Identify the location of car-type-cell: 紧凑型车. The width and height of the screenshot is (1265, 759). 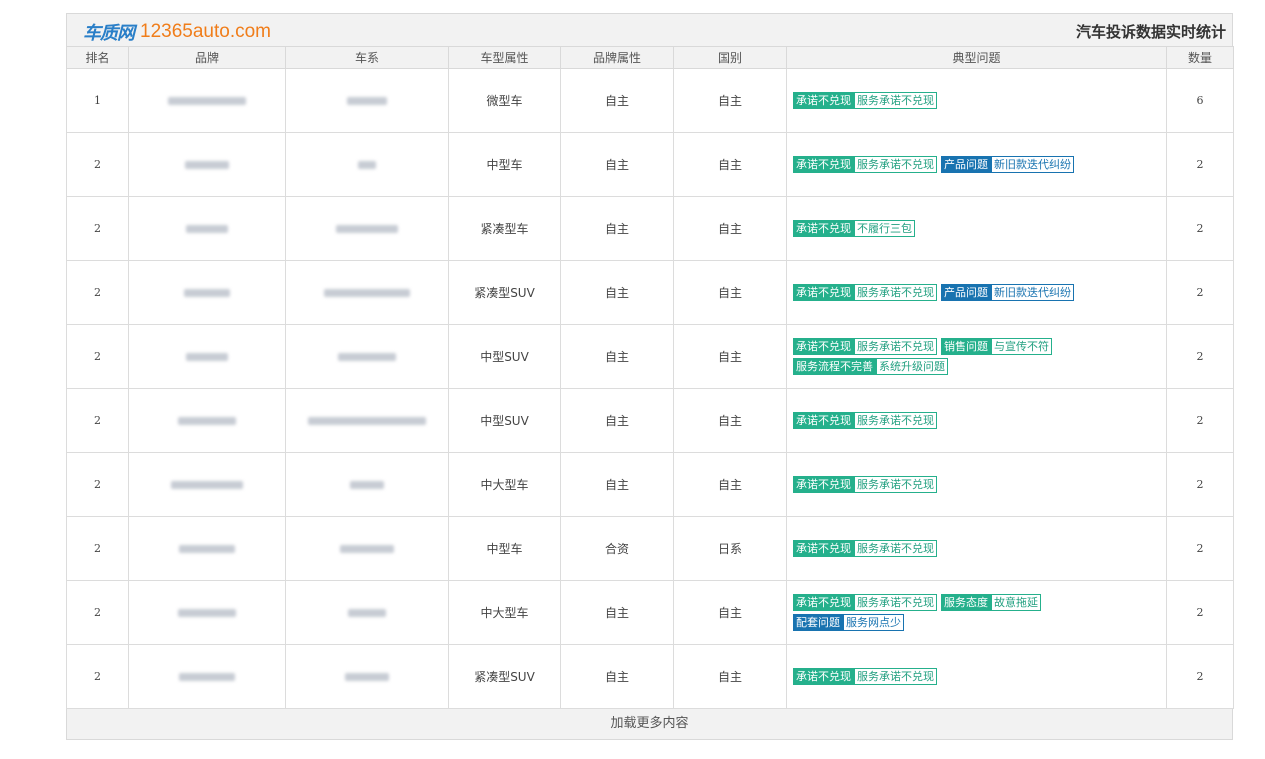
(504, 228).